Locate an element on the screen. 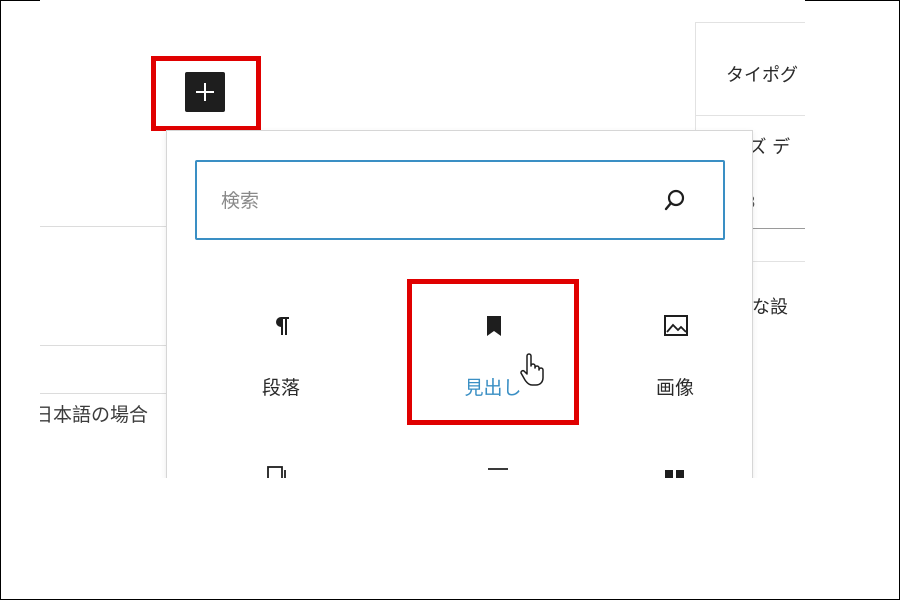  block-search-box is located at coordinates (460, 200).